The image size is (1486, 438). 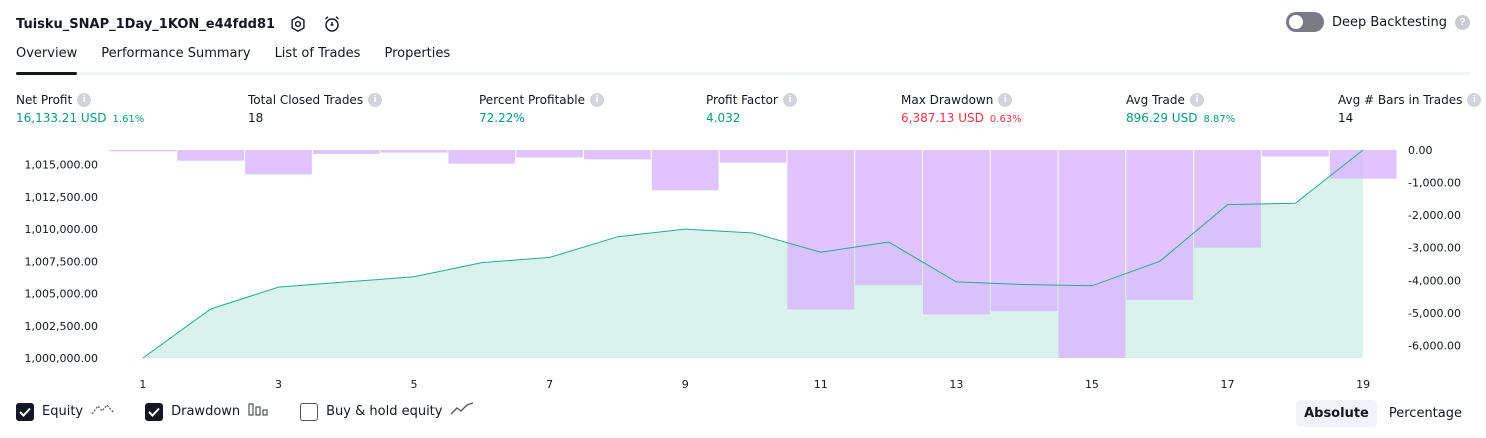 What do you see at coordinates (146, 24) in the screenshot?
I see `strategy-name: Tuisku_SNAP_1Day_1KON_e44fdd81` at bounding box center [146, 24].